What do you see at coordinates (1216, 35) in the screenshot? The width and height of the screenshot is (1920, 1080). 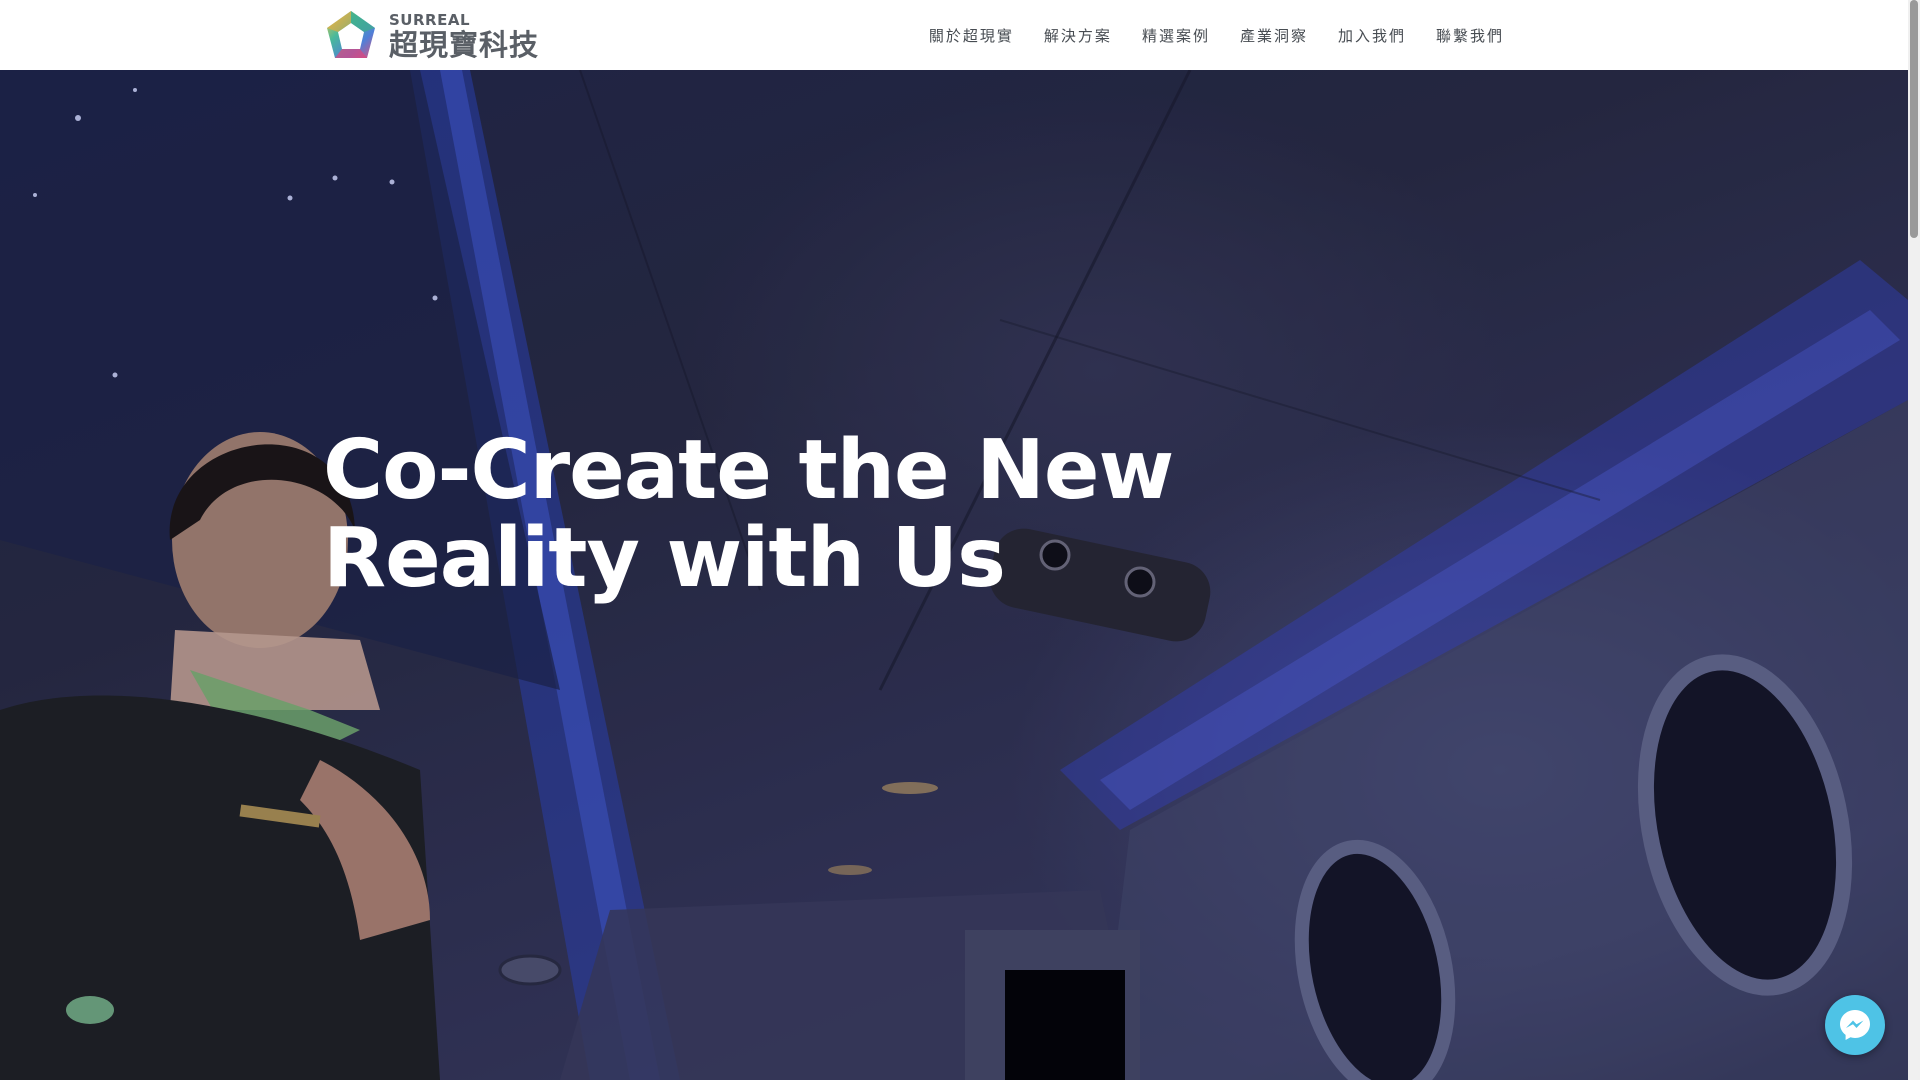 I see `main-nav: 關於超現實 解決方案 精選案例 產業洞察 加入我們 聯繫我們` at bounding box center [1216, 35].